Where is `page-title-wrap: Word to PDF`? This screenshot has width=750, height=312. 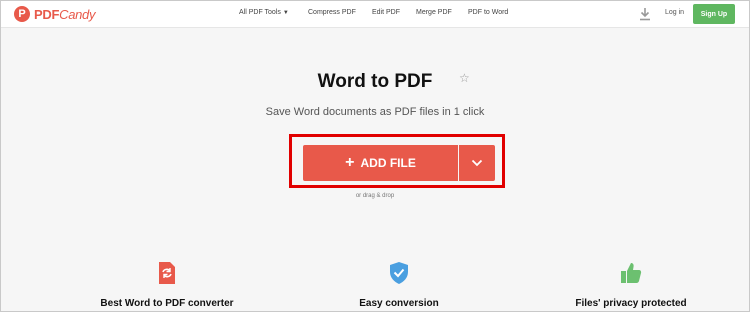 page-title-wrap: Word to PDF is located at coordinates (375, 82).